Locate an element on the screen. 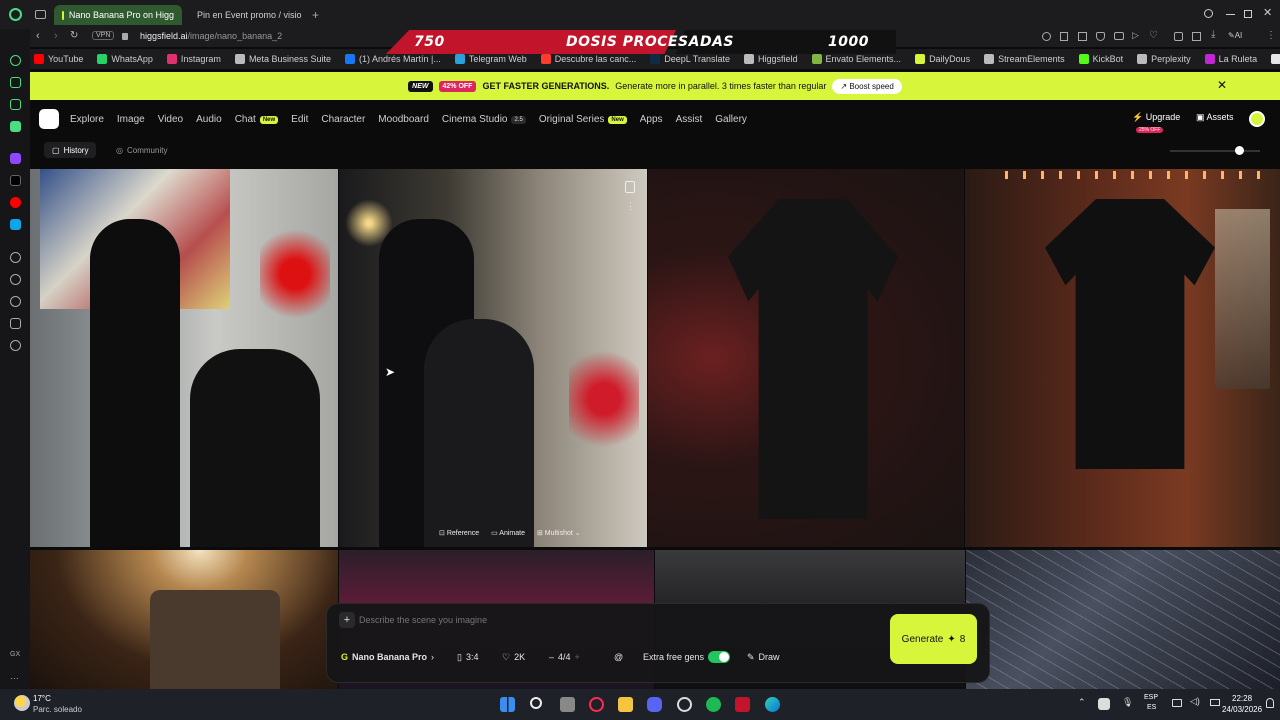 Image resolution: width=1280 pixels, height=720 pixels. streamlabs-icon is located at coordinates (742, 704).